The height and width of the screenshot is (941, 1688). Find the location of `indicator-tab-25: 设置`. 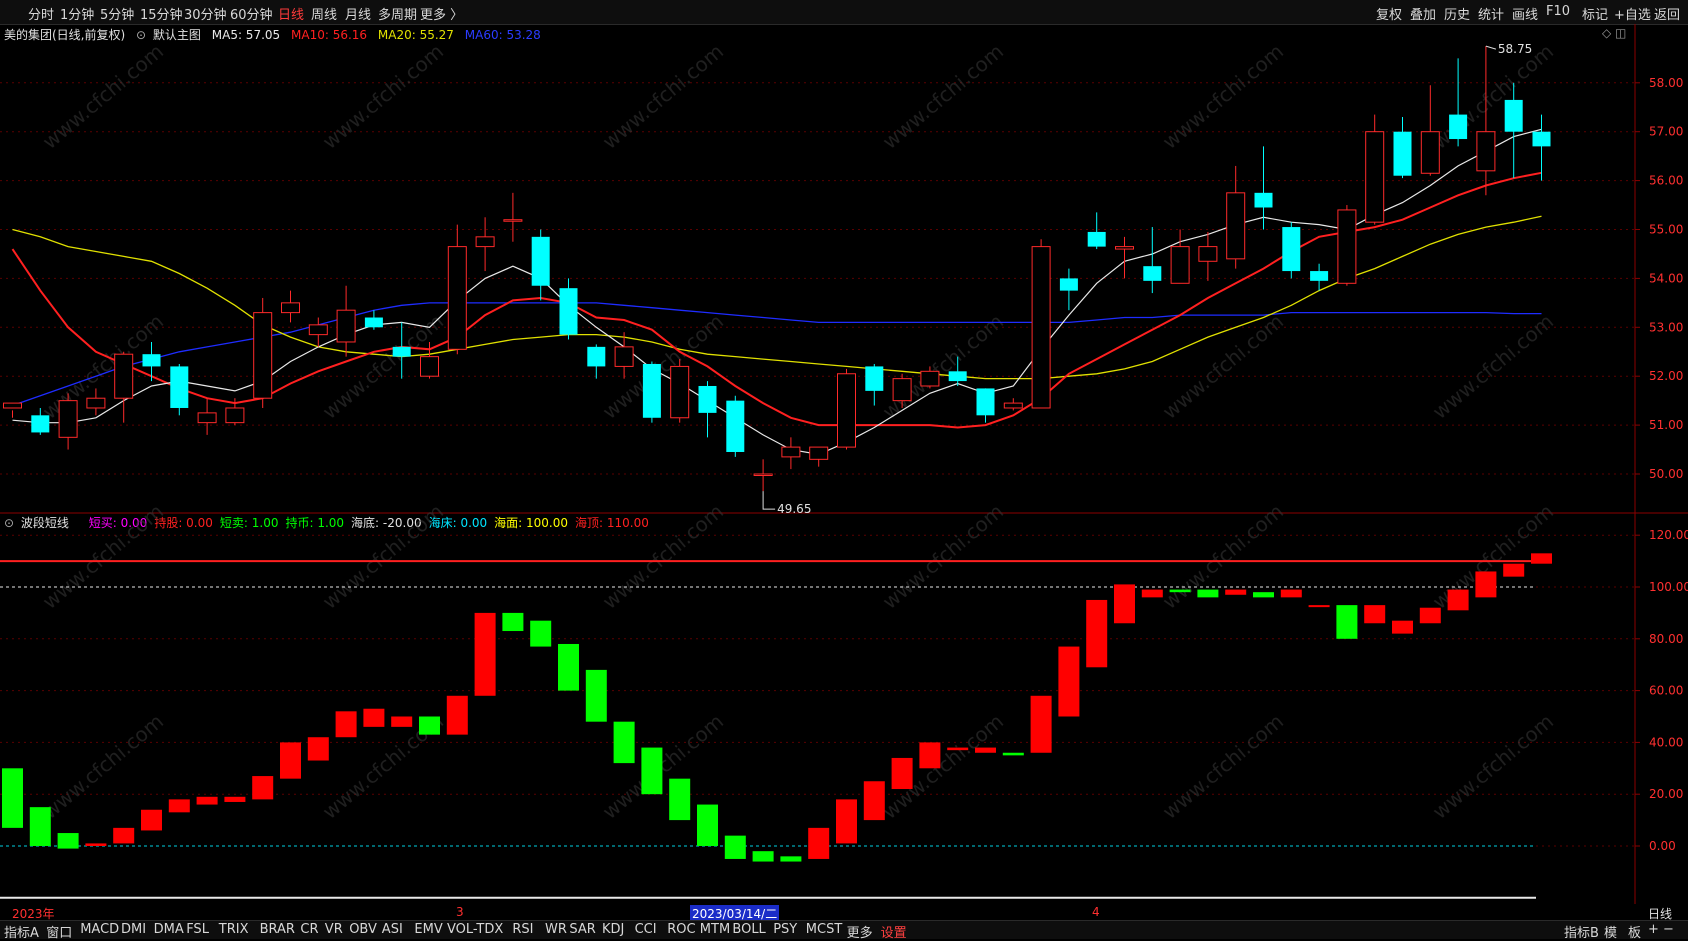

indicator-tab-25: 设置 is located at coordinates (894, 931).